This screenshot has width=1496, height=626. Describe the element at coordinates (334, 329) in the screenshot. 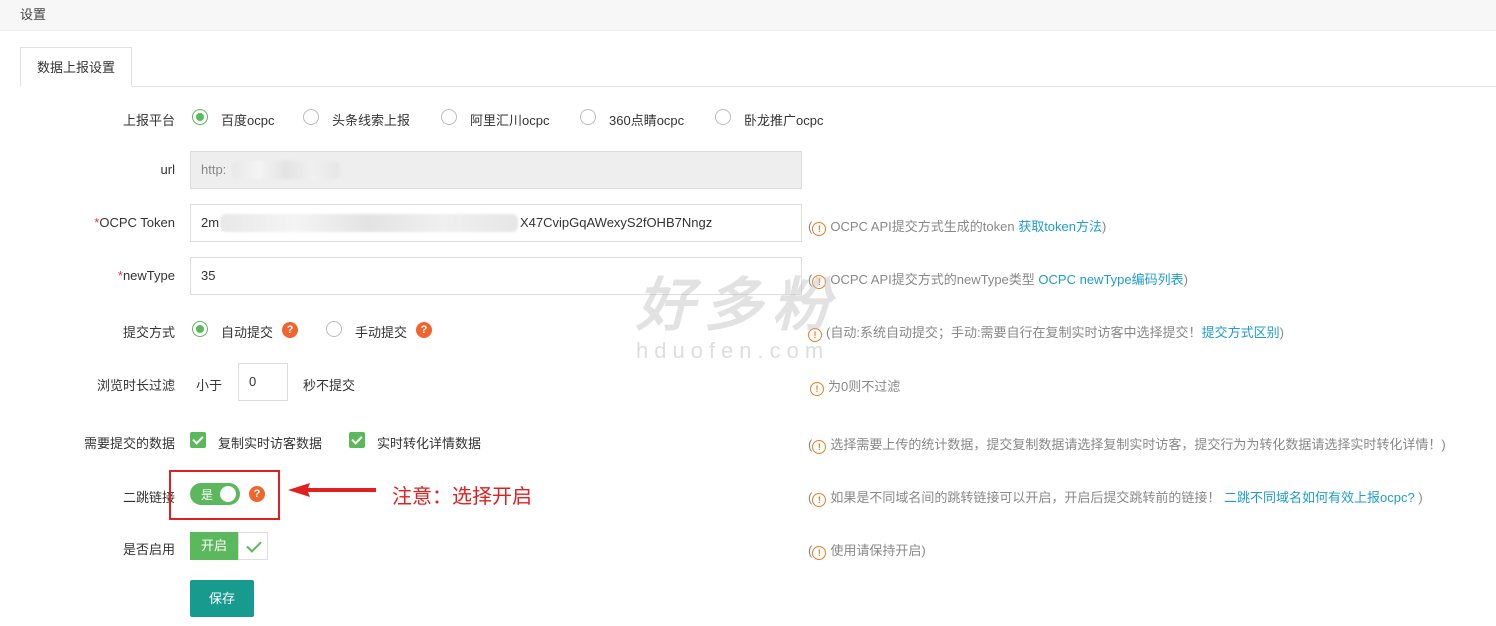

I see `radio-manual-submit` at that location.